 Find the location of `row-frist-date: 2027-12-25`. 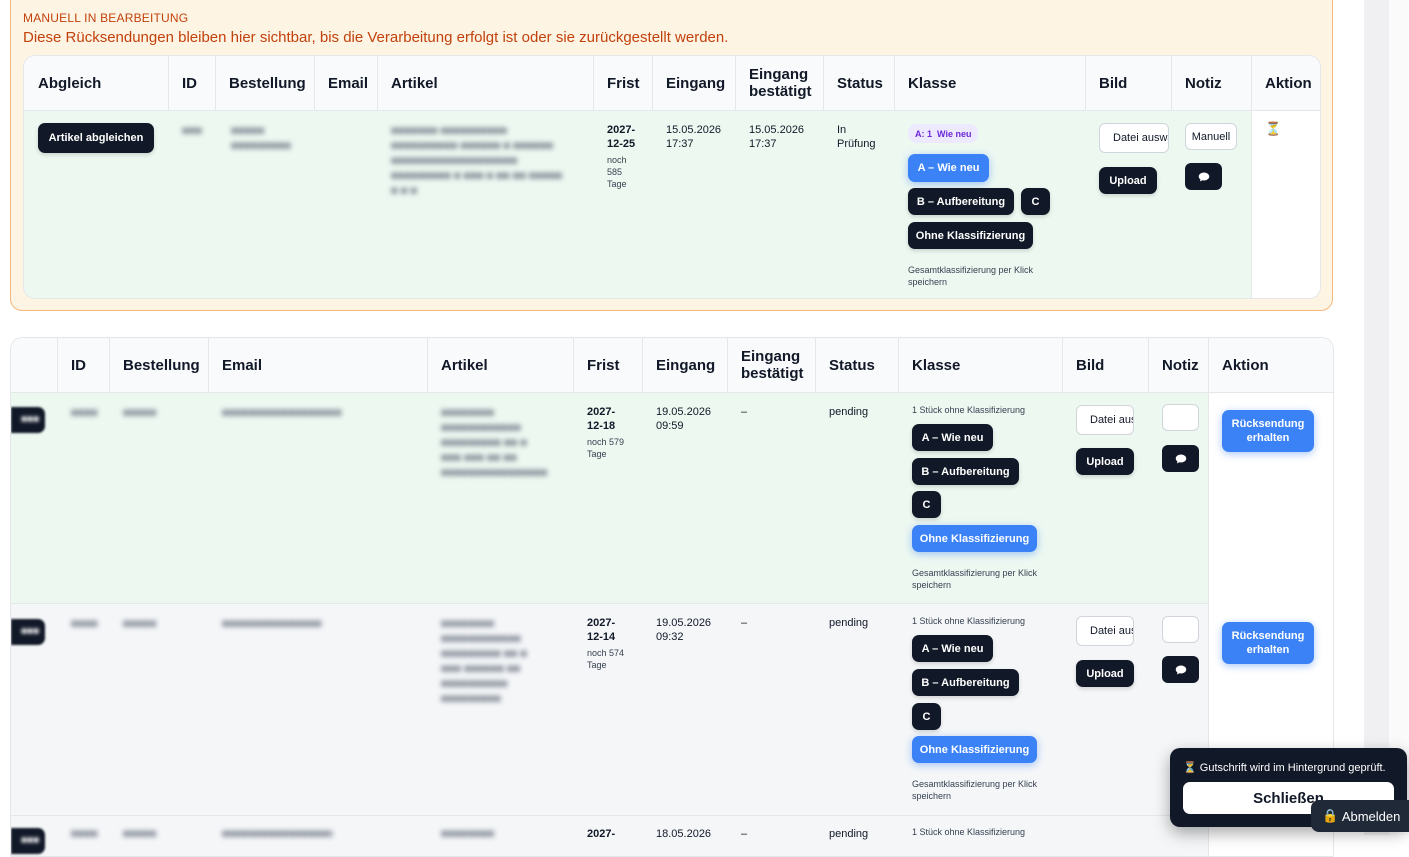

row-frist-date: 2027-12-25 is located at coordinates (621, 137).